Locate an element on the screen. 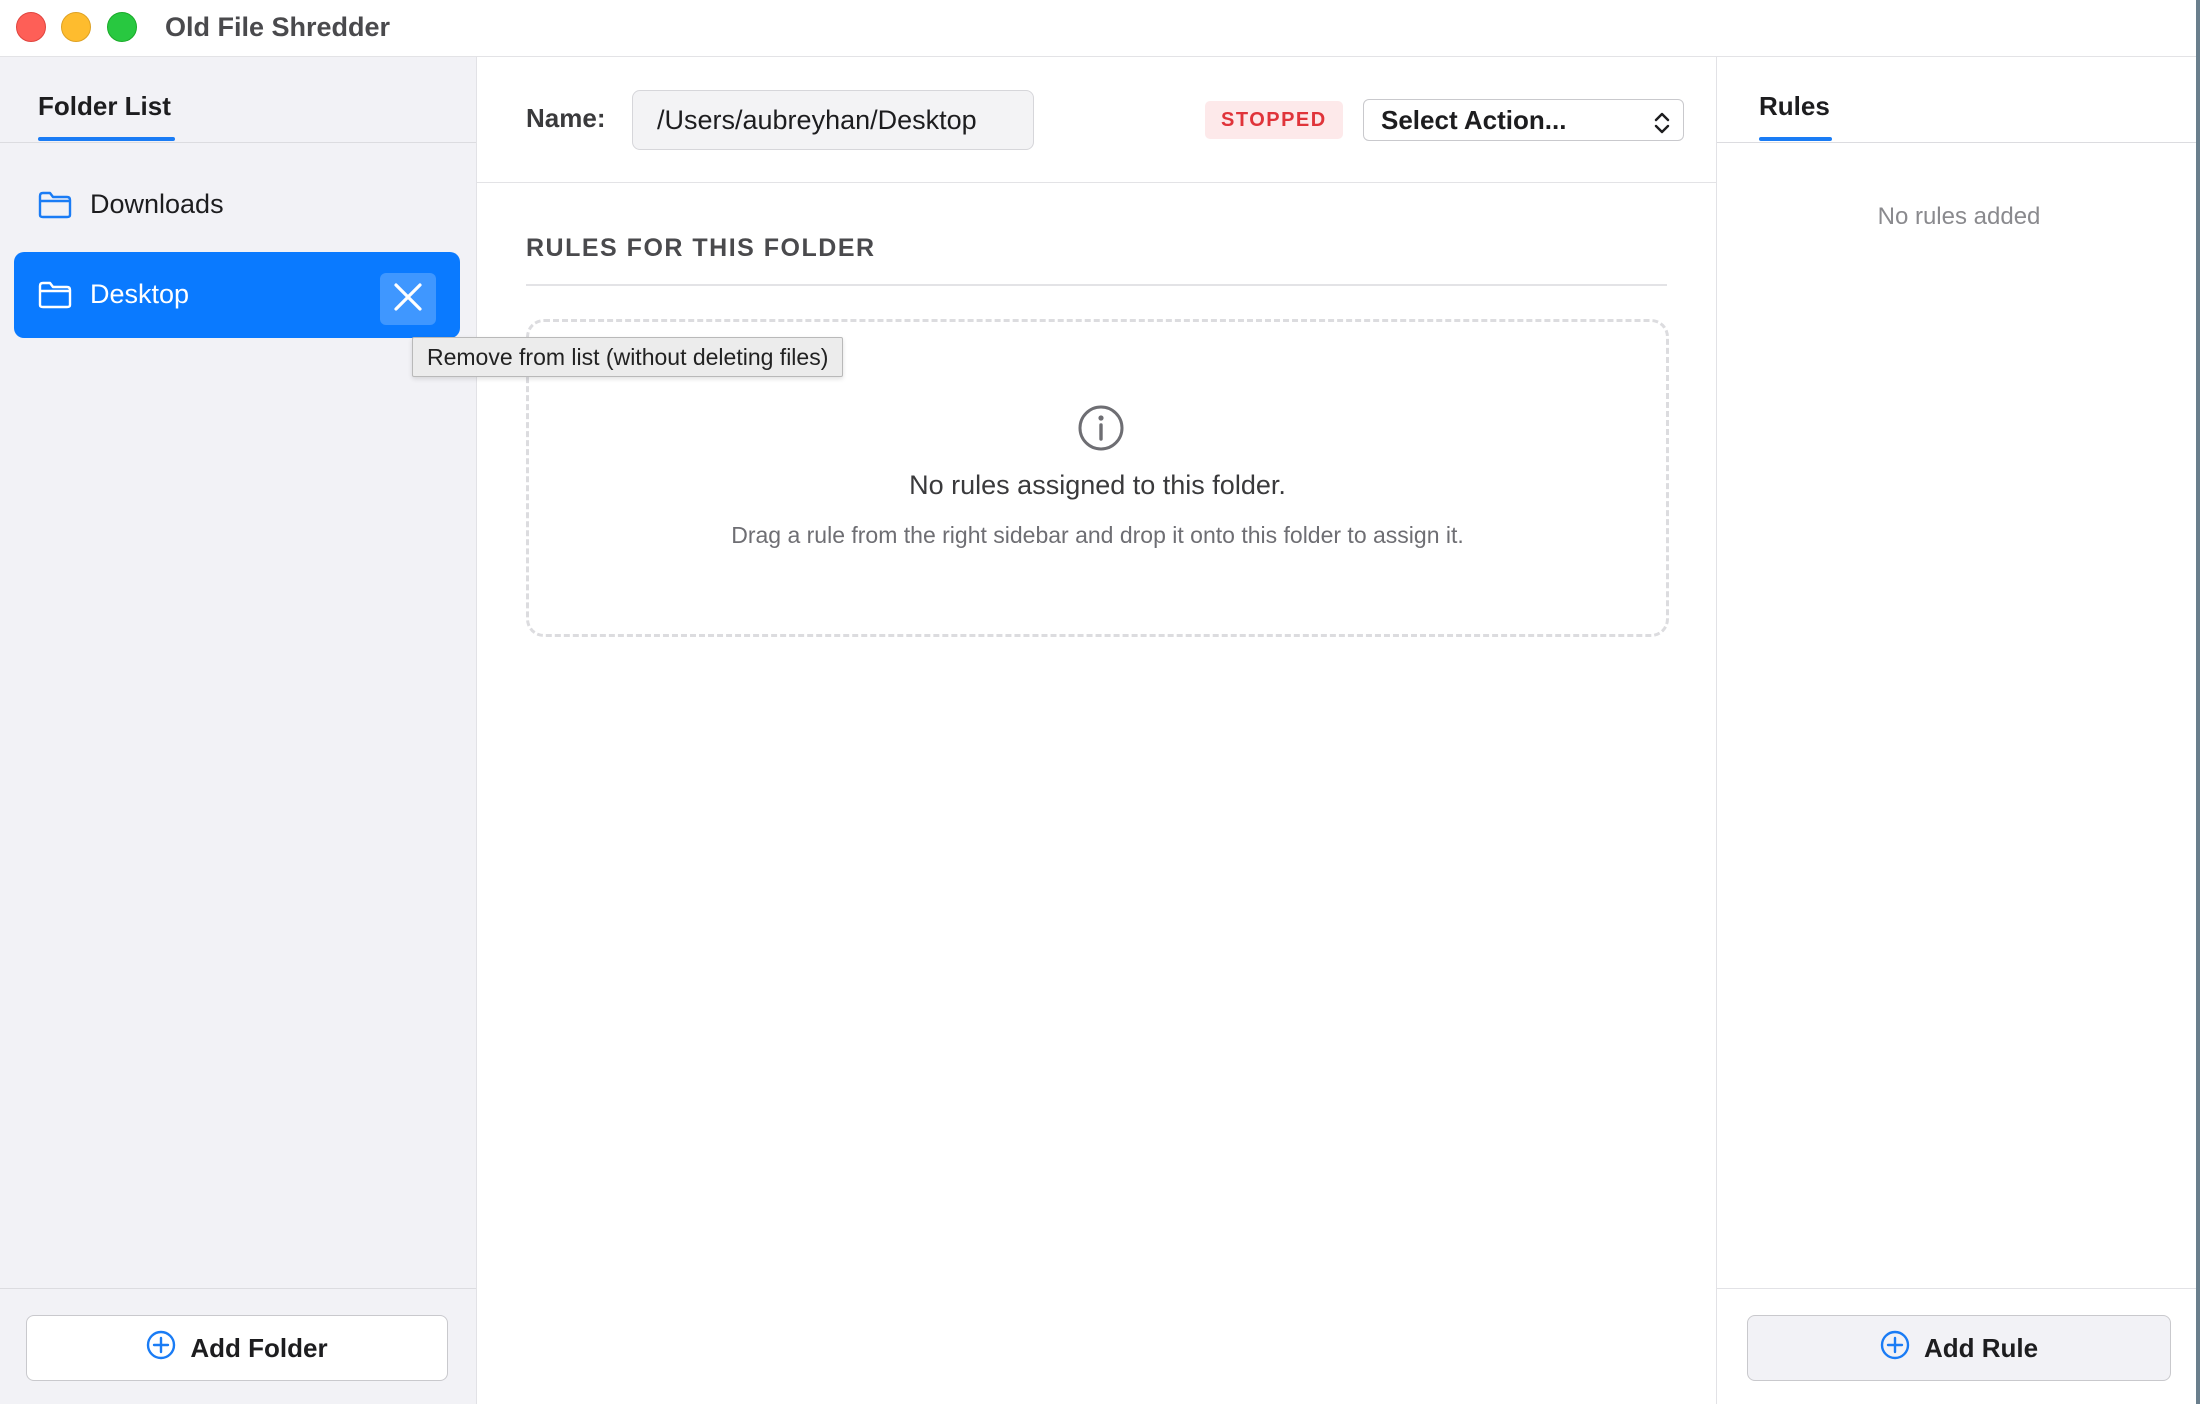  rules-sidebar-header: Rules is located at coordinates (1958, 100).